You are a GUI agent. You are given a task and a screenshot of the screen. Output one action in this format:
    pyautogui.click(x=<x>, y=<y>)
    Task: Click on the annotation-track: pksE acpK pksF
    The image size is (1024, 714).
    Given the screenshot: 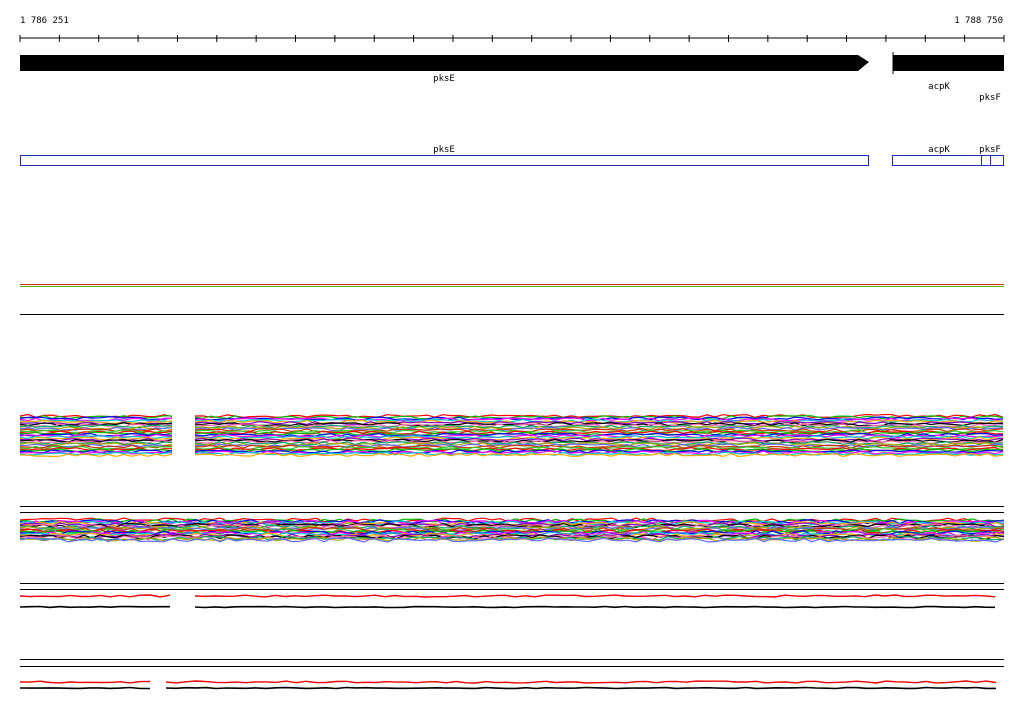 What is the action you would take?
    pyautogui.click(x=512, y=155)
    